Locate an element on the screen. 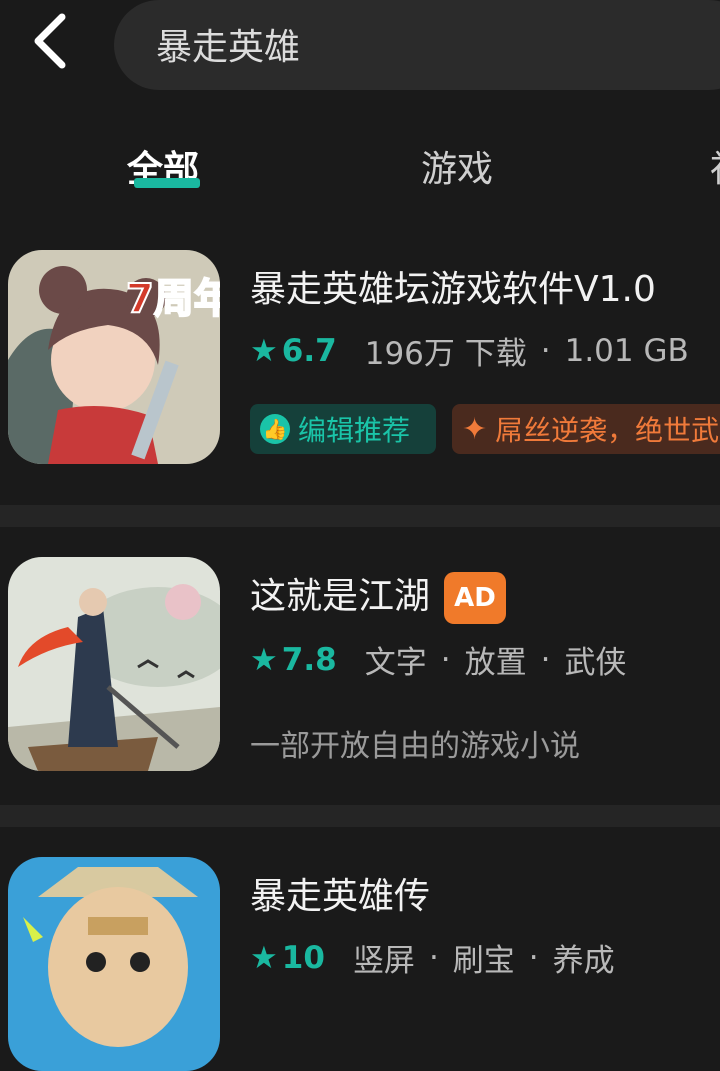  top-bar: 暴走英雄 is located at coordinates (360, 46).